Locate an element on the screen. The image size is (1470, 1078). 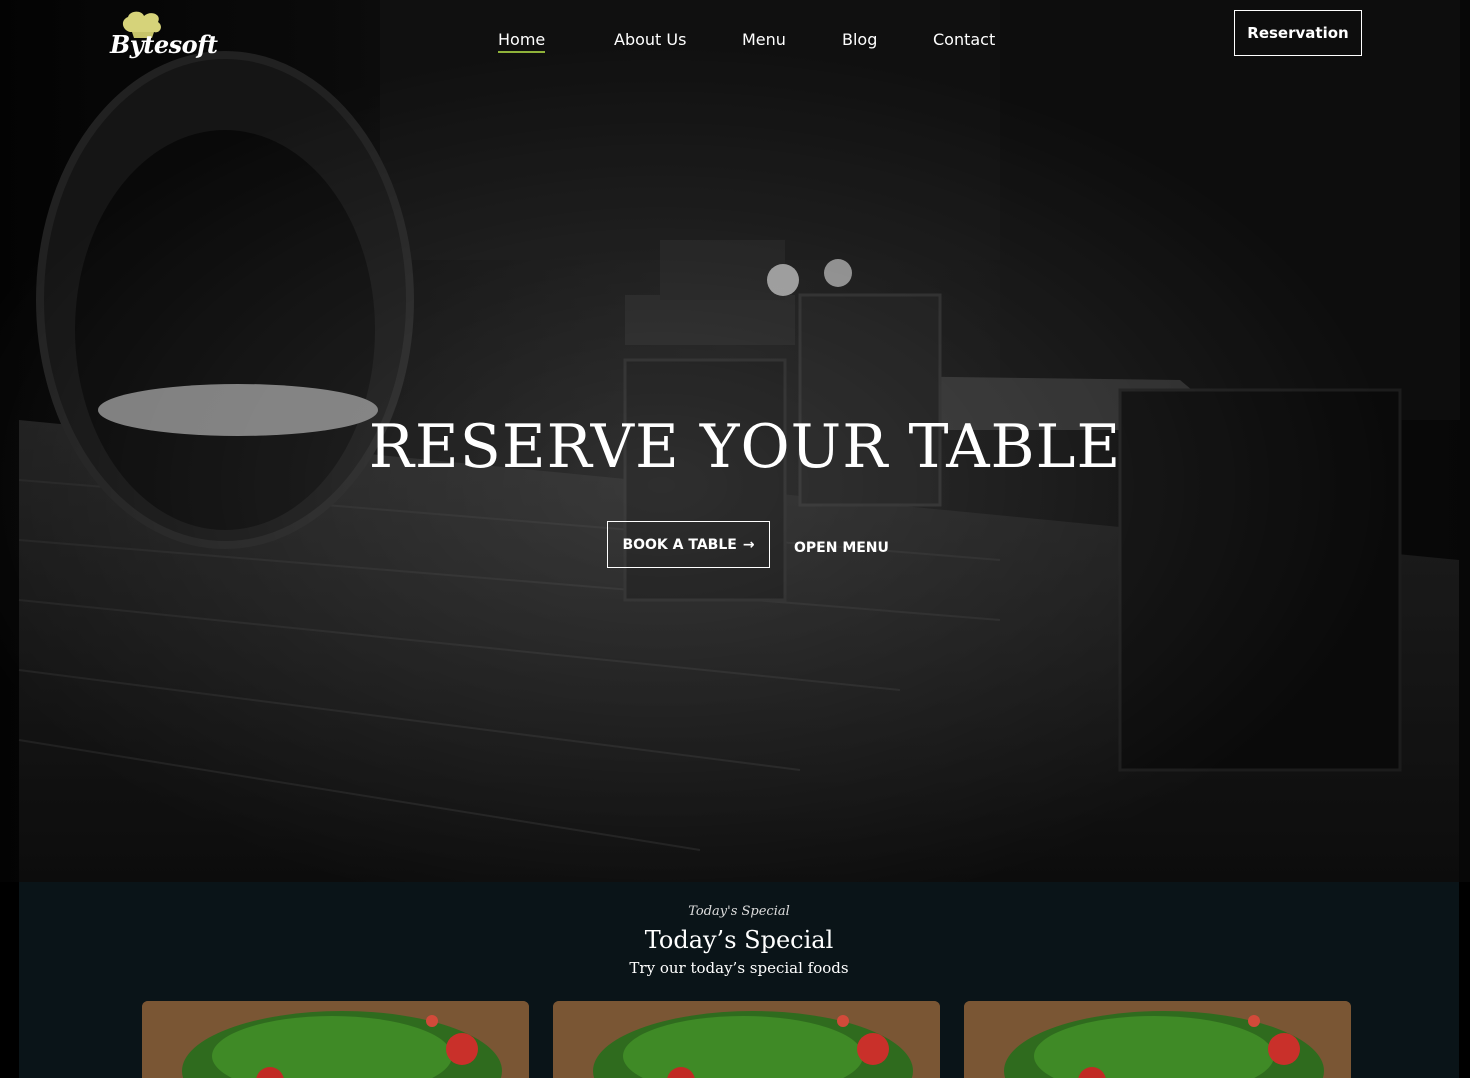
section-script-label: Today's Special is located at coordinates (739, 911).